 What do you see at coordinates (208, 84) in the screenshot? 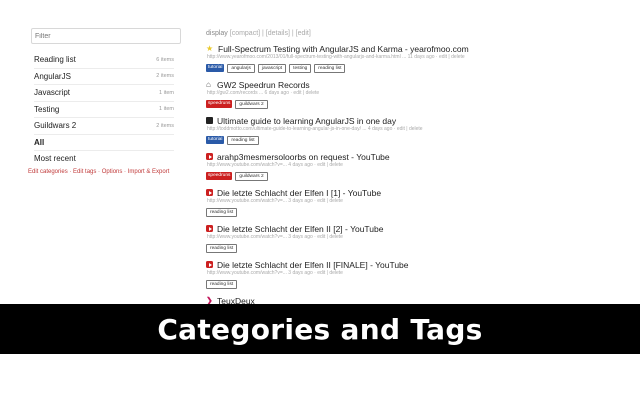
I see `home-icon: ⌂` at bounding box center [208, 84].